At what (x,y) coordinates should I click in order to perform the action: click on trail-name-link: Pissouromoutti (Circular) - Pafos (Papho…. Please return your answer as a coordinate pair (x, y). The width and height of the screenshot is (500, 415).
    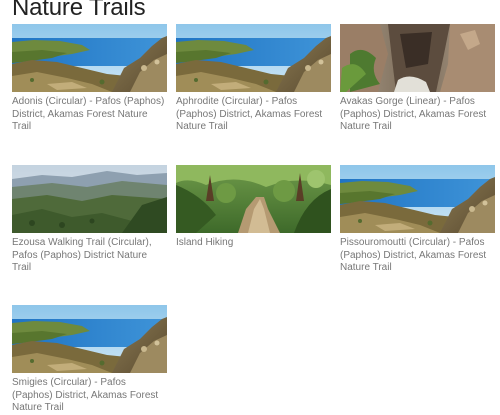
    Looking at the image, I should click on (417, 256).